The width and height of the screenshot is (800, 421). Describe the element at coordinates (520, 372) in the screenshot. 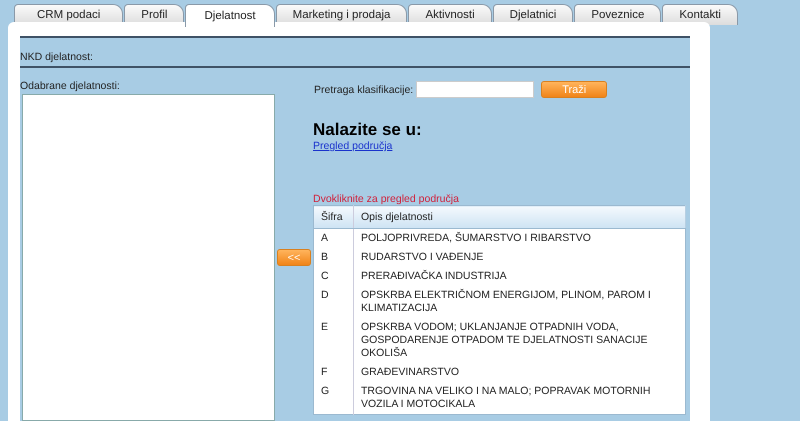

I see `description-cell: GRAĐEVINARSTVO` at that location.